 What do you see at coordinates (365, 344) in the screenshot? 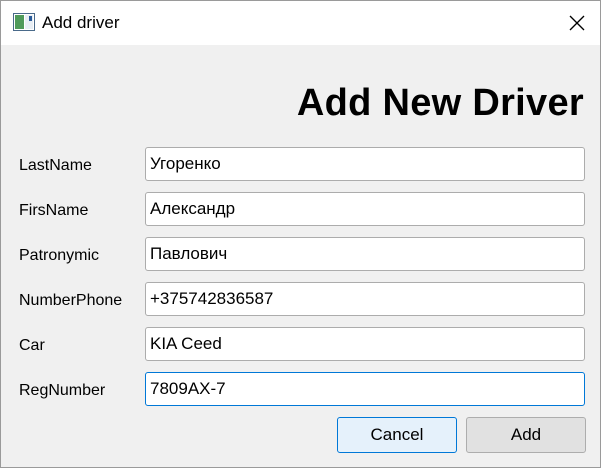
I see `car-field` at bounding box center [365, 344].